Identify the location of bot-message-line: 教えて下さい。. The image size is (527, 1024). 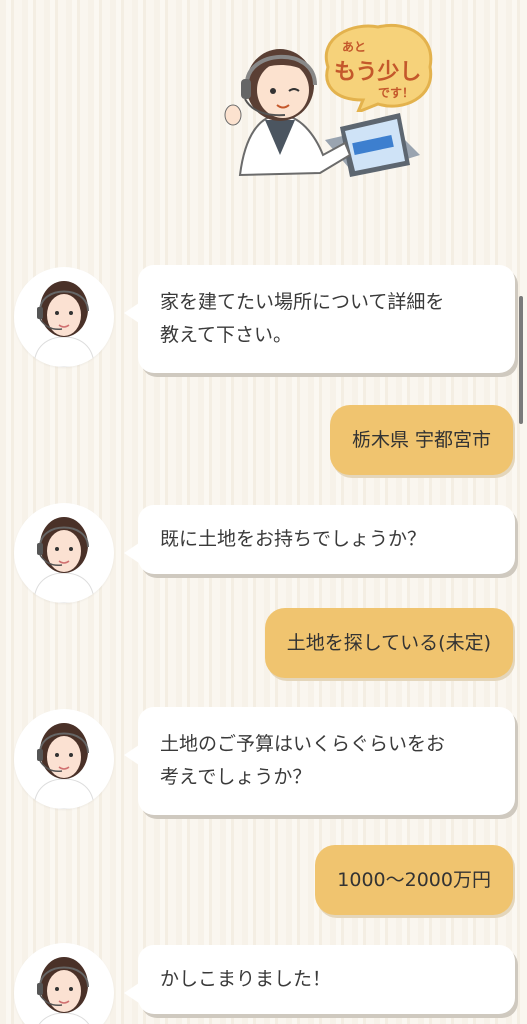
(226, 335).